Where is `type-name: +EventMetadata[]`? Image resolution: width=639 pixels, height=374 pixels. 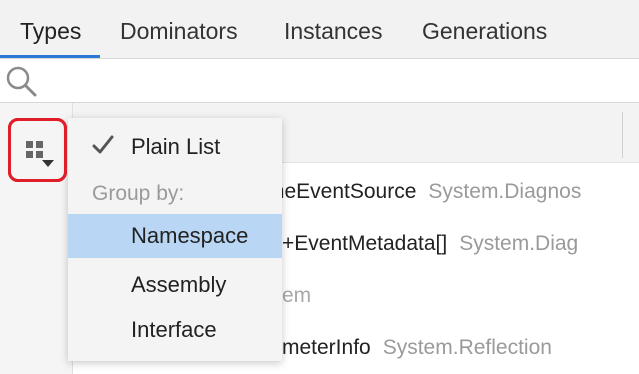 type-name: +EventMetadata[] is located at coordinates (365, 243).